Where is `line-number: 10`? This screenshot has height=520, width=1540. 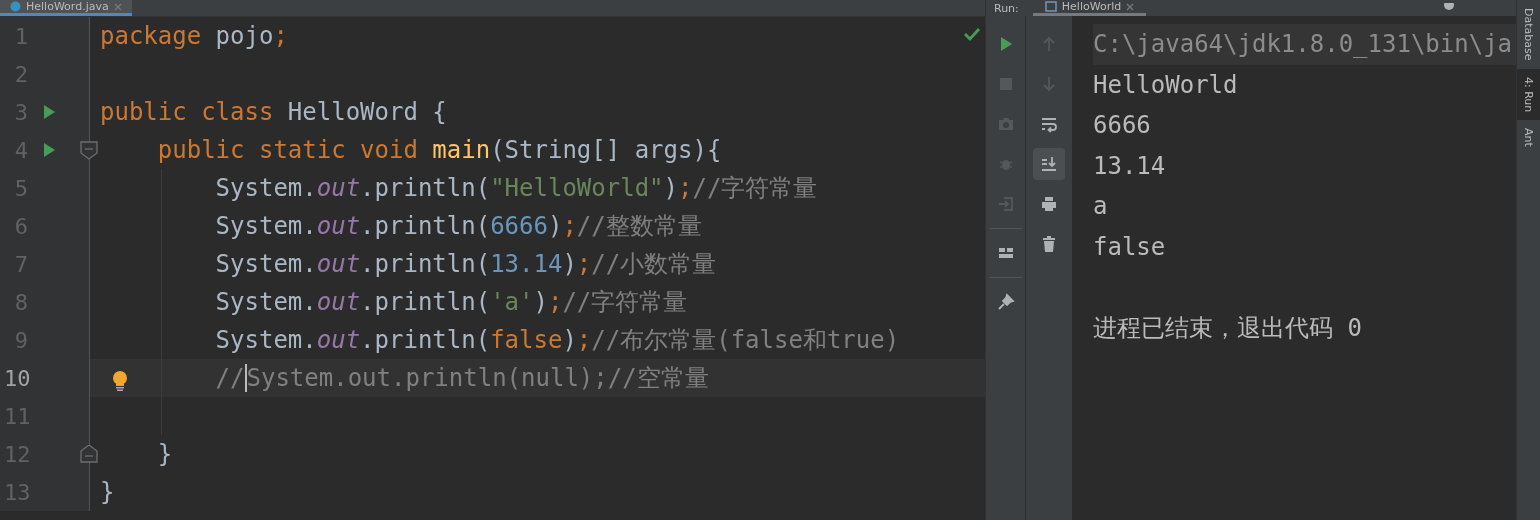
line-number: 10 is located at coordinates (16, 378).